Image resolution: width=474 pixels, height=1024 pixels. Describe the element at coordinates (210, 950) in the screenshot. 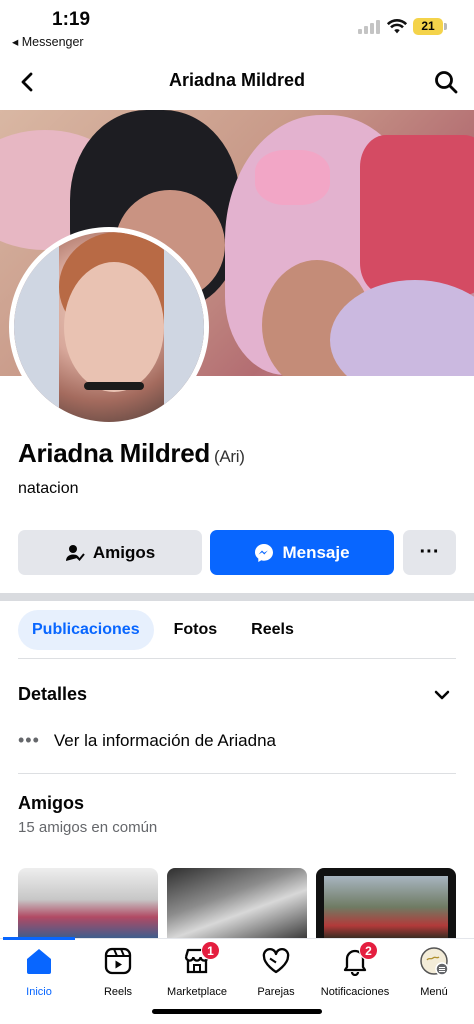

I see `marketplace-badge: 1` at that location.